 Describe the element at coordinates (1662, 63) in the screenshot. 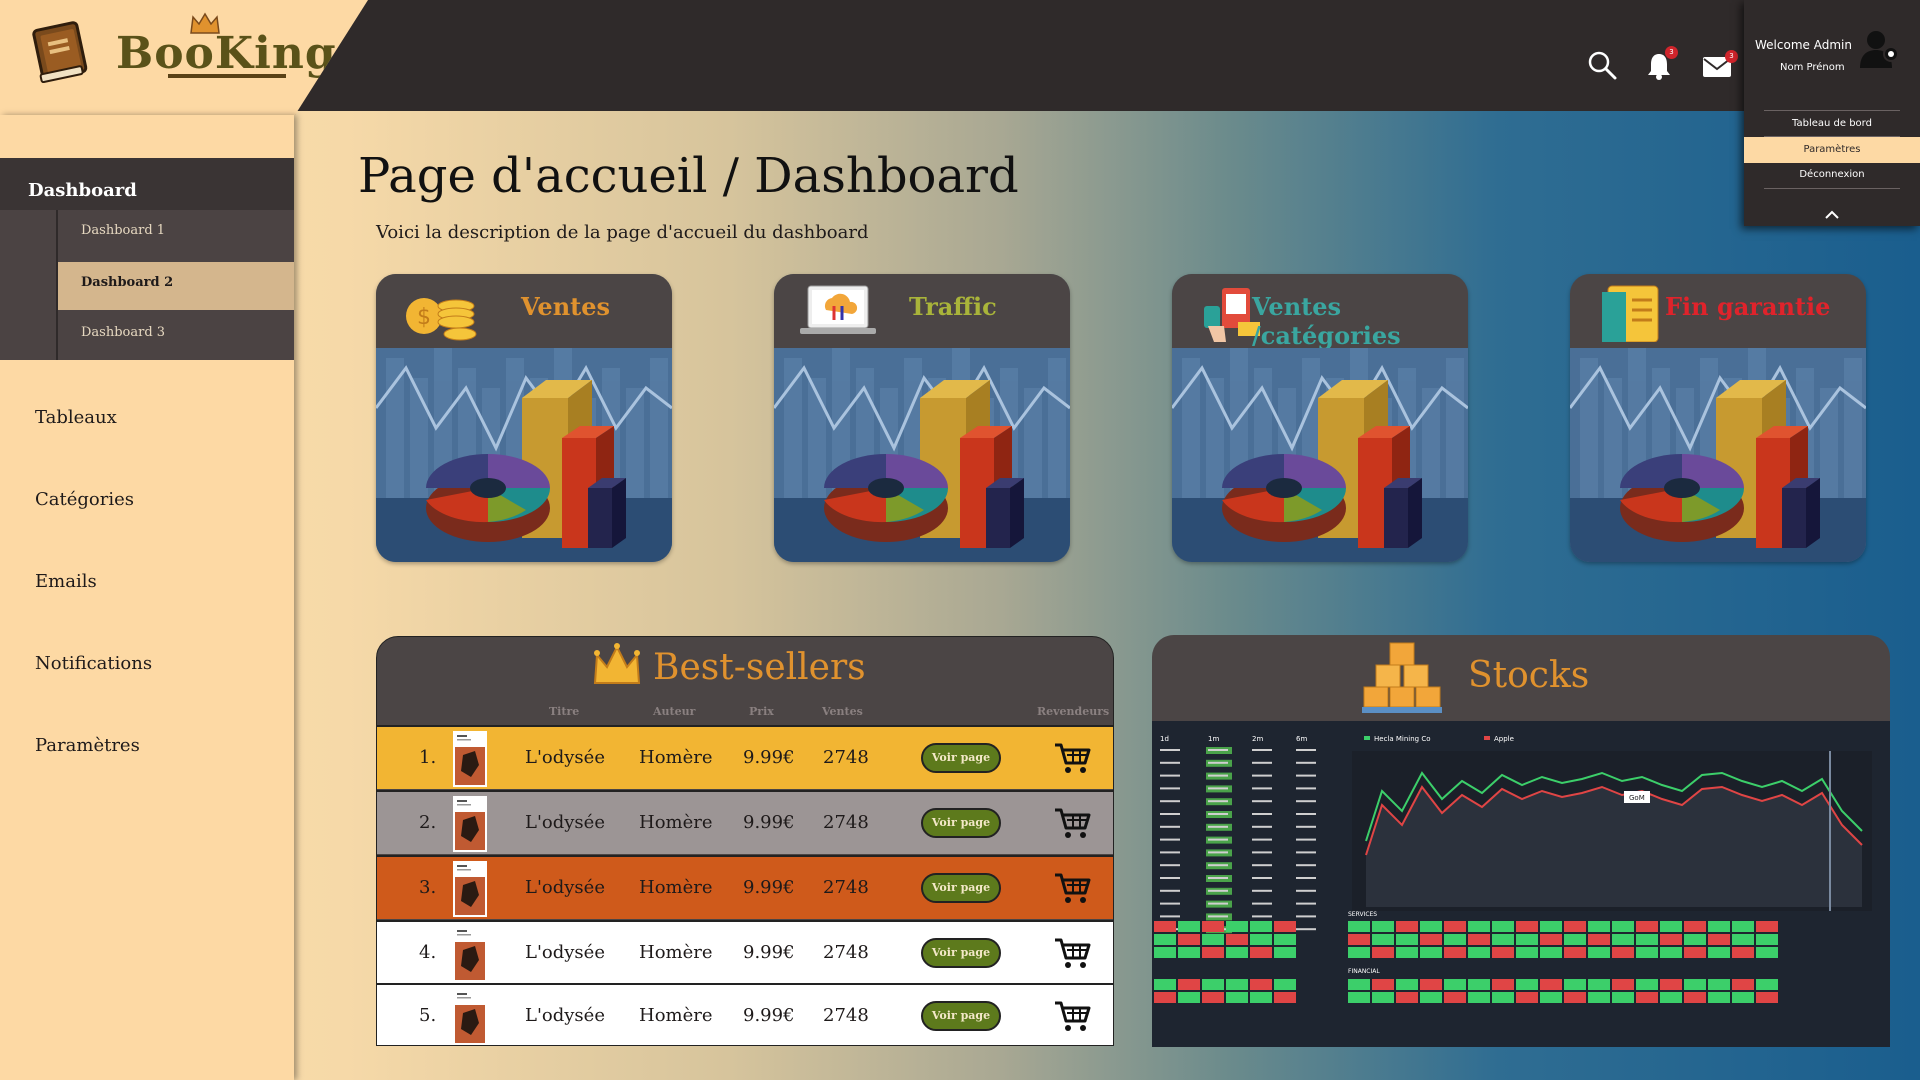

I see `notifications-button: 3` at that location.